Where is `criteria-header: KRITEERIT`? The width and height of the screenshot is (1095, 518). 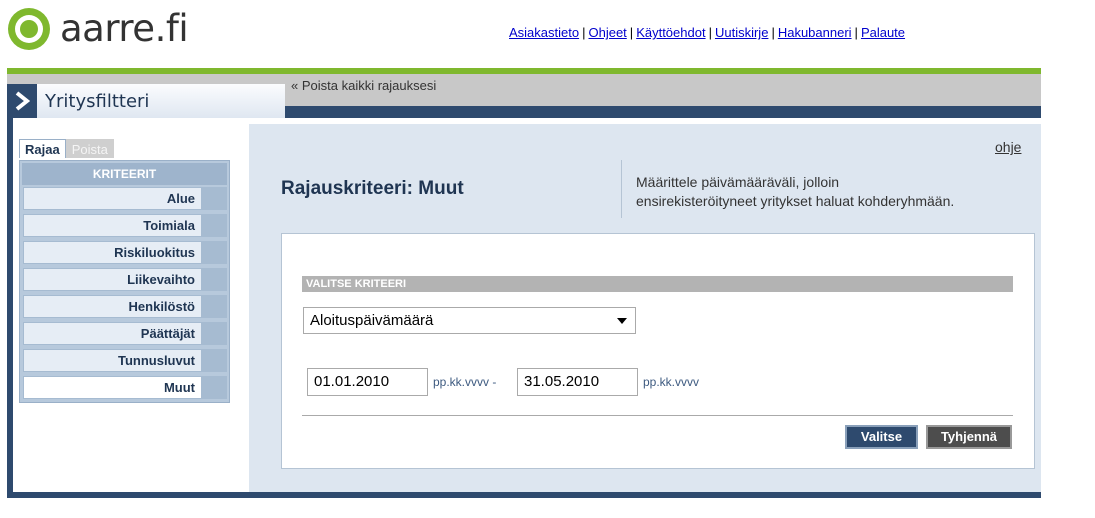 criteria-header: KRITEERIT is located at coordinates (124, 174).